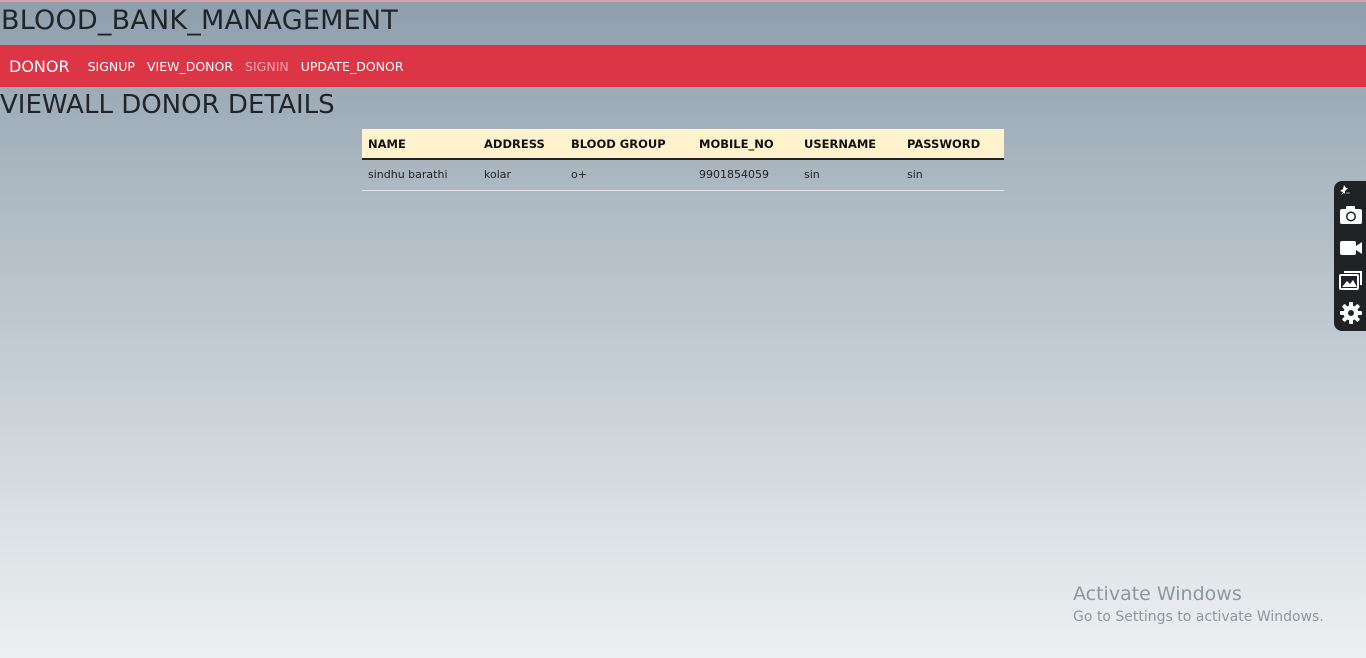 The width and height of the screenshot is (1366, 658). I want to click on watermark-subtitle: Go to Settings to activate Windows., so click(1198, 617).